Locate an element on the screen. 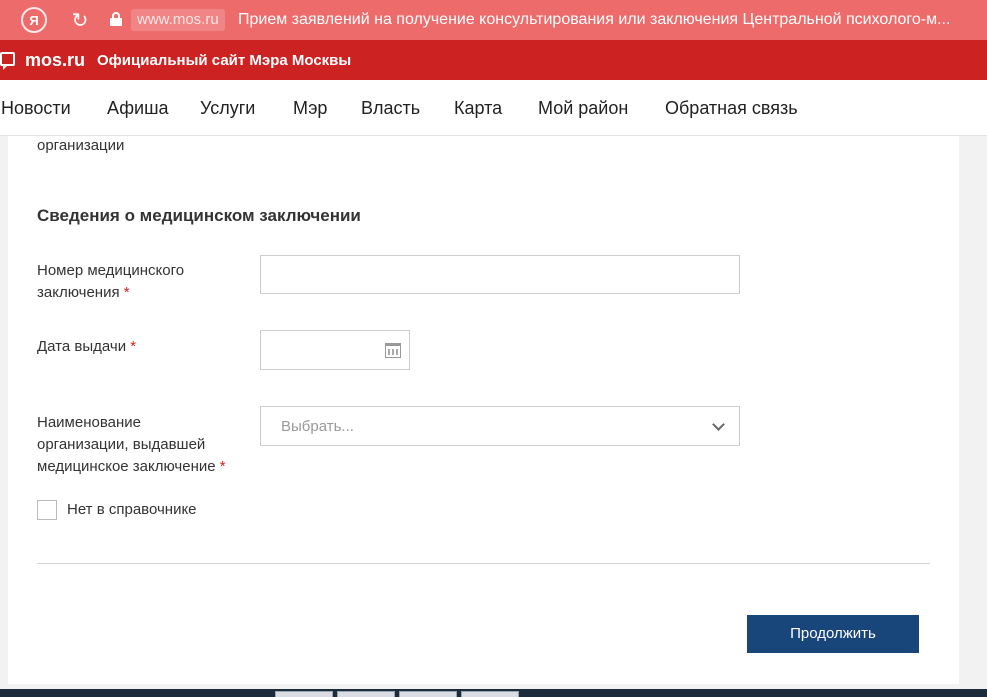 This screenshot has height=697, width=987. med-number-input is located at coordinates (500, 274).